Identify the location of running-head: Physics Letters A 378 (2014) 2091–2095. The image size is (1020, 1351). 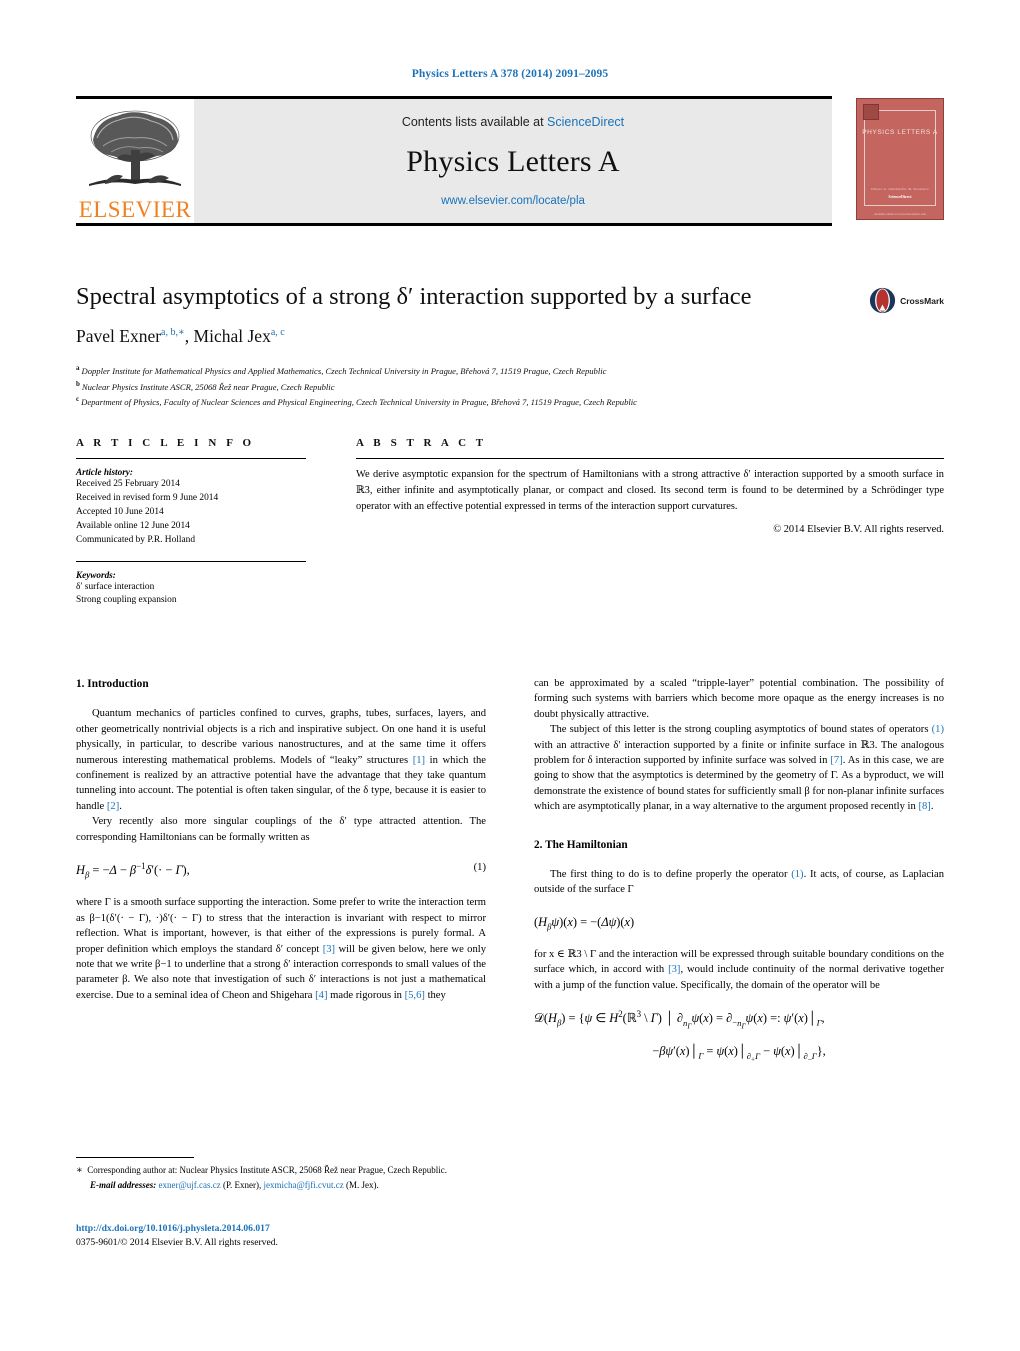
(510, 74).